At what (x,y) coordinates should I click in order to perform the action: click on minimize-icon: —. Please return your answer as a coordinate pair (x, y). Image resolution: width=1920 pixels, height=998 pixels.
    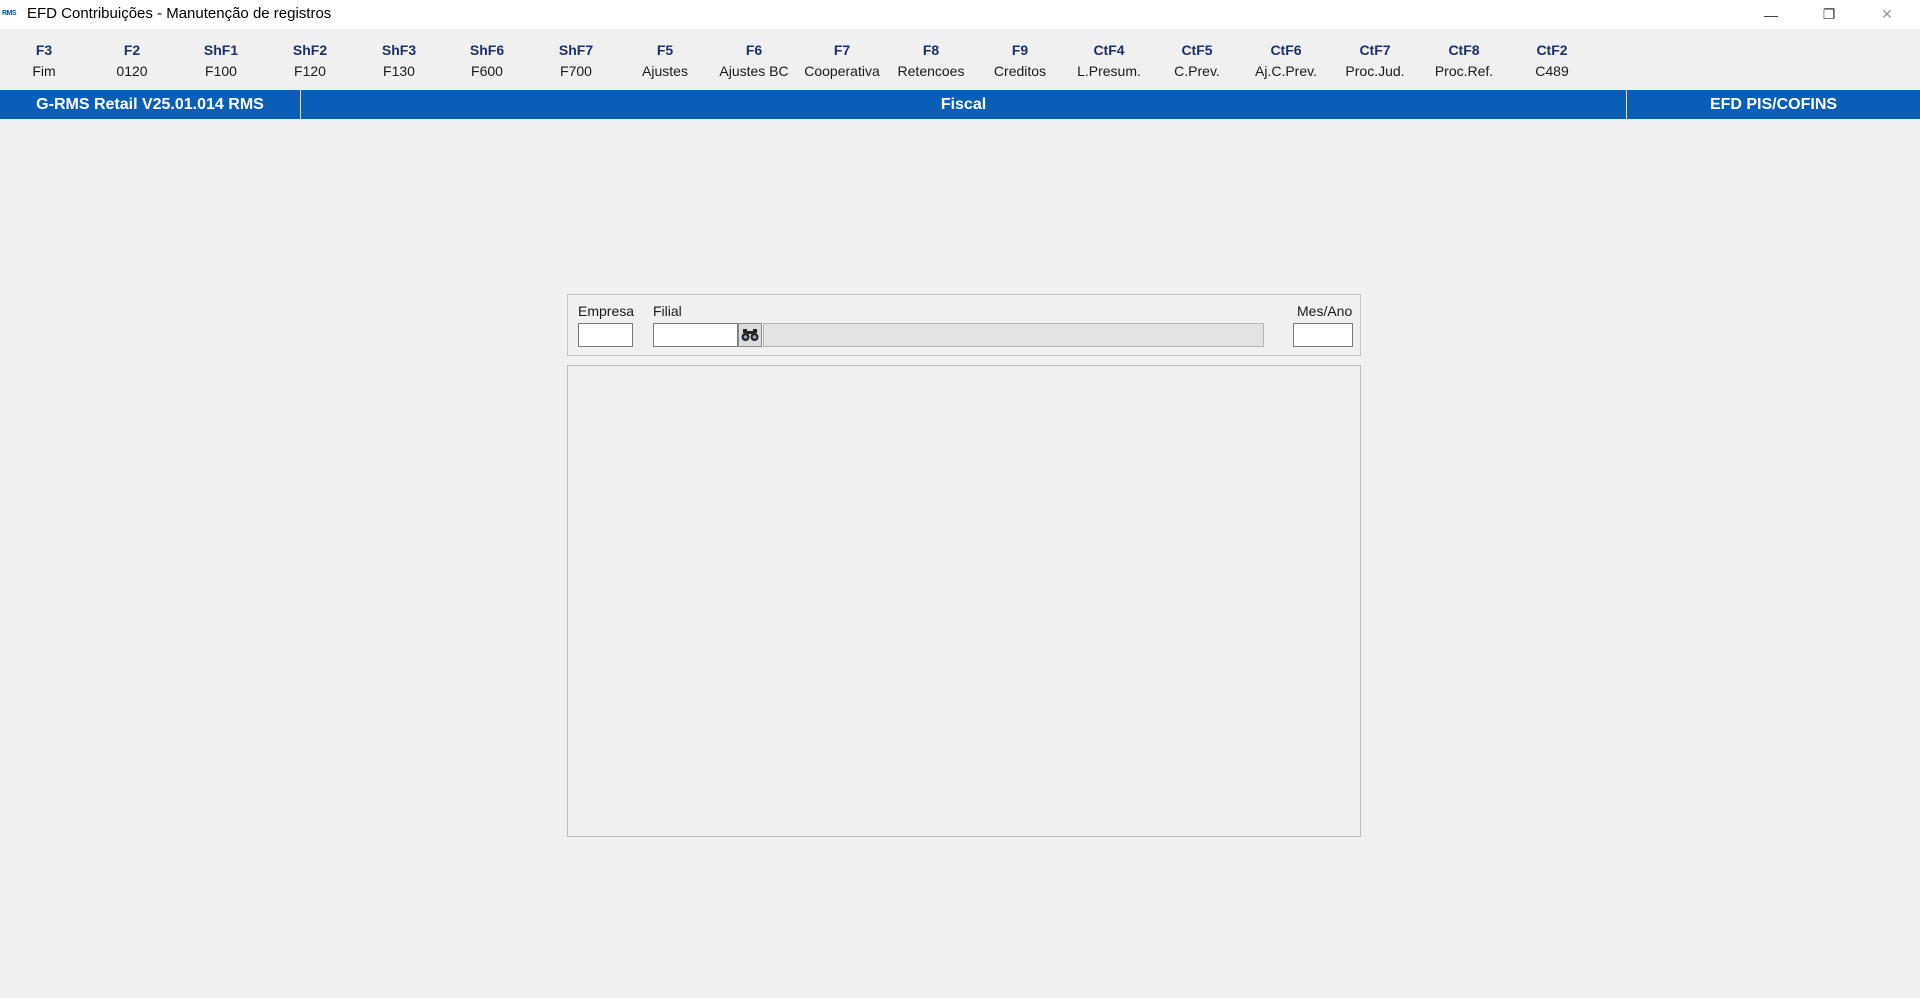
    Looking at the image, I should click on (1771, 14).